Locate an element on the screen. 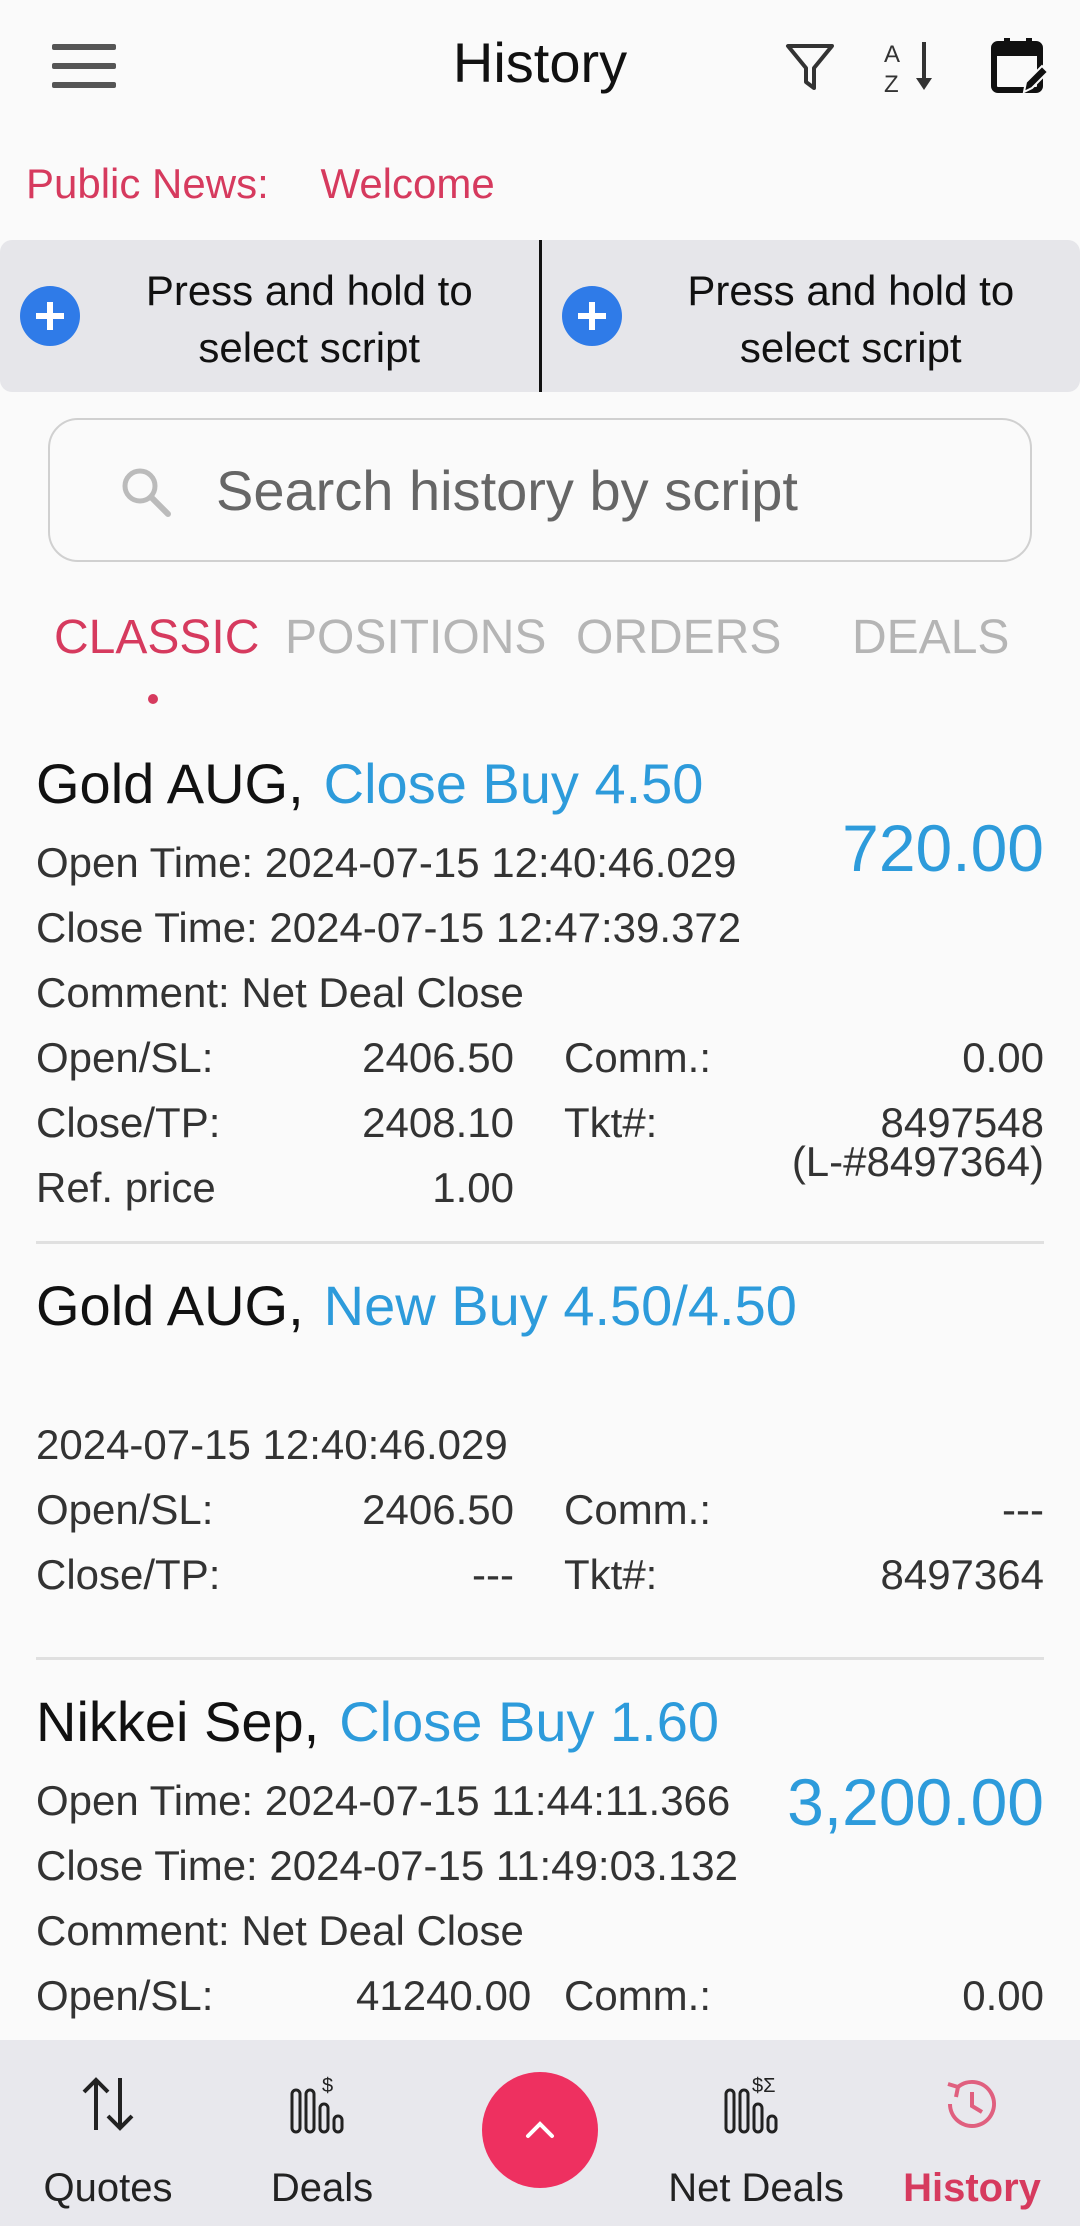  trade-action: Close Buy 4.50 is located at coordinates (513, 783).